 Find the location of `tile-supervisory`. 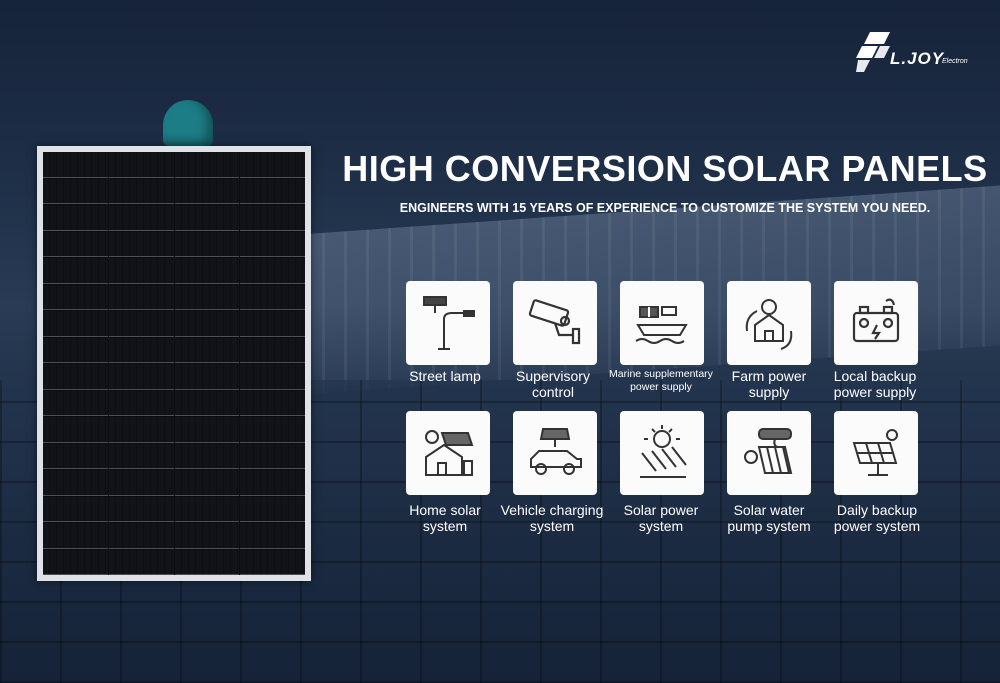

tile-supervisory is located at coordinates (555, 323).